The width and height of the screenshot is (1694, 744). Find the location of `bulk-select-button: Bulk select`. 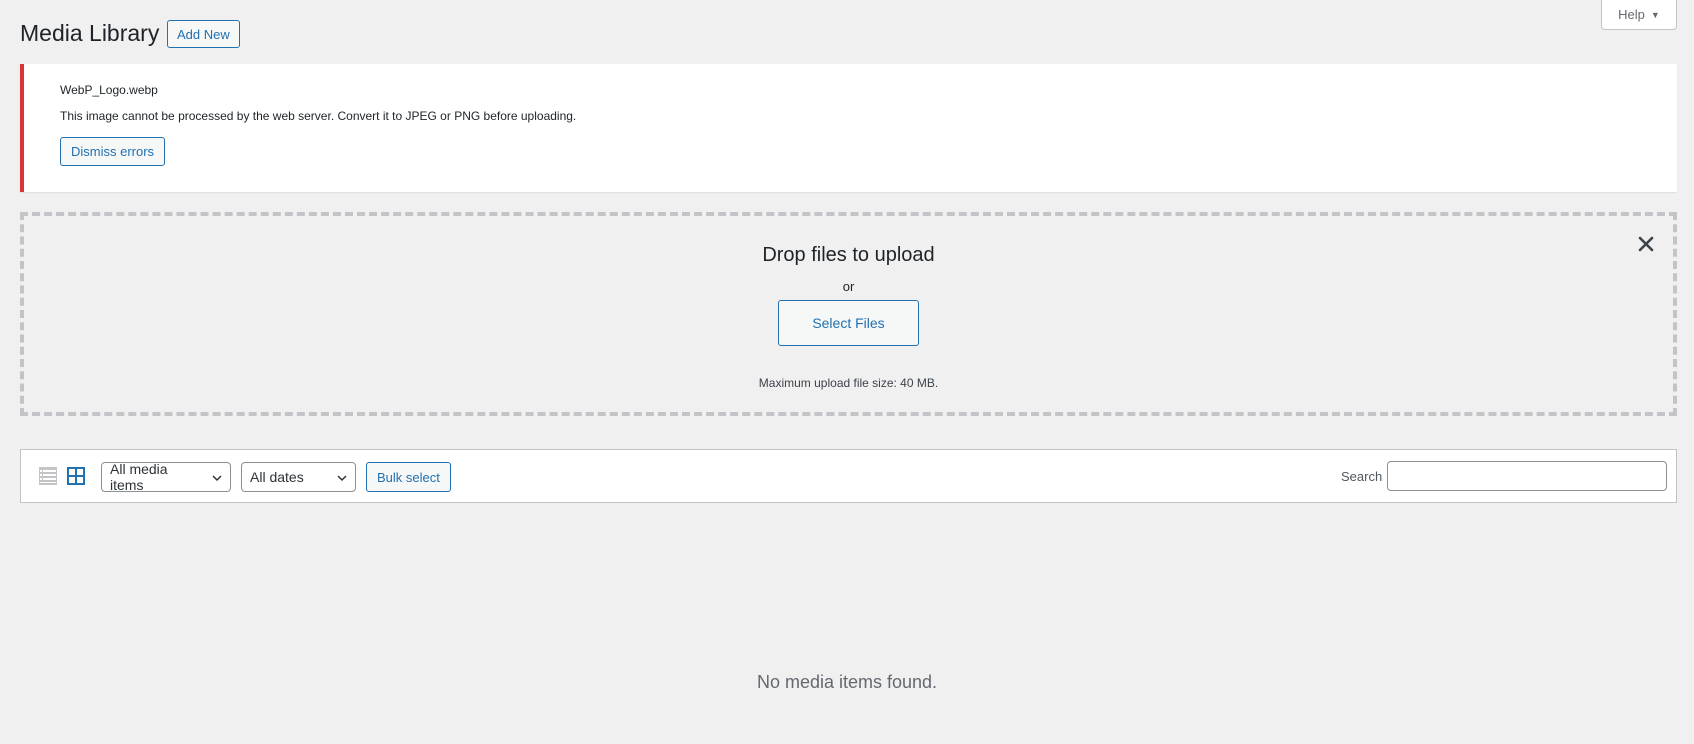

bulk-select-button: Bulk select is located at coordinates (408, 477).